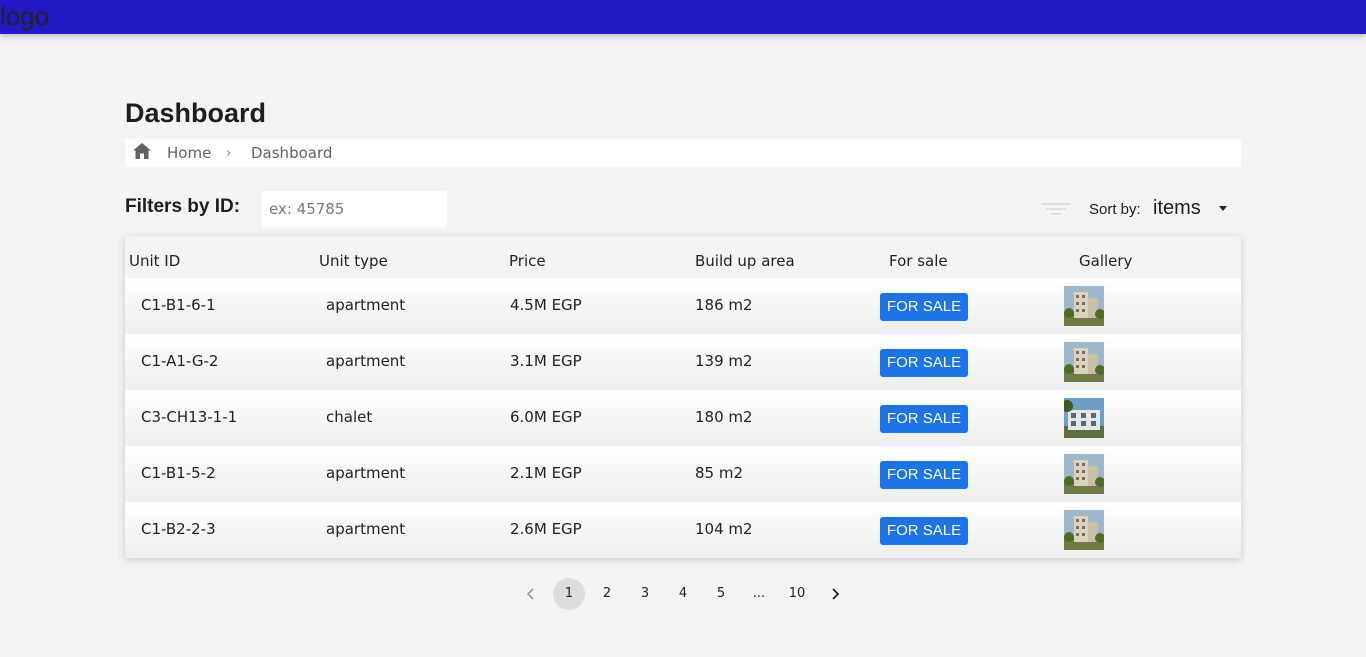 Image resolution: width=1366 pixels, height=657 pixels. I want to click on sort-select-value: items, so click(1177, 208).